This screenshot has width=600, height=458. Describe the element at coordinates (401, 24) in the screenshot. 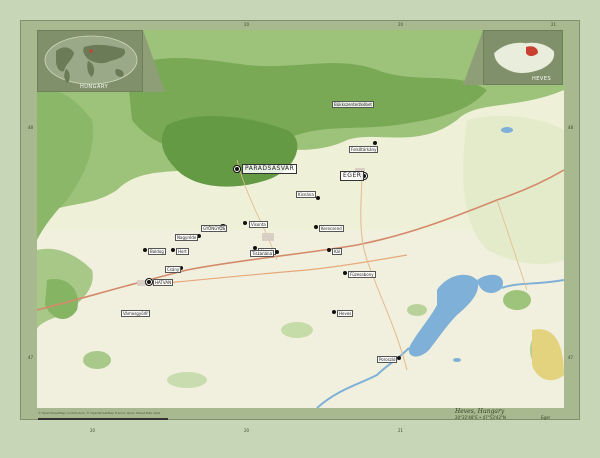

I see `tick-top-2: 20` at that location.